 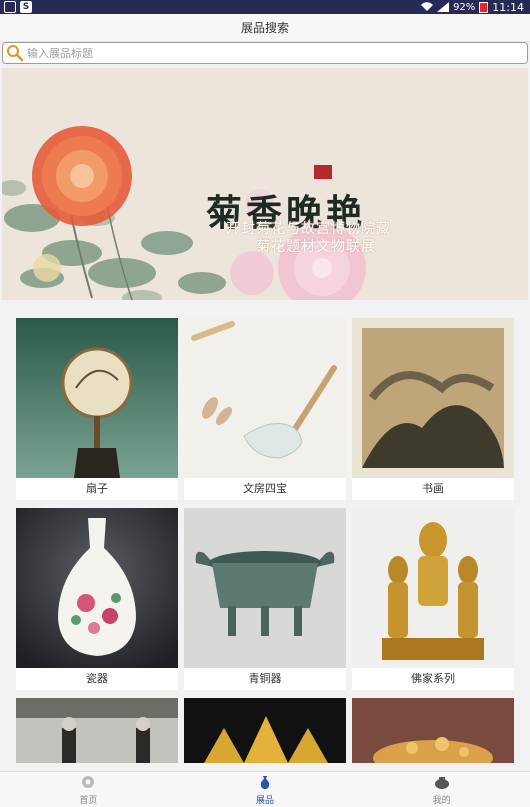 What do you see at coordinates (441, 801) in the screenshot?
I see `tab-label: 我的` at bounding box center [441, 801].